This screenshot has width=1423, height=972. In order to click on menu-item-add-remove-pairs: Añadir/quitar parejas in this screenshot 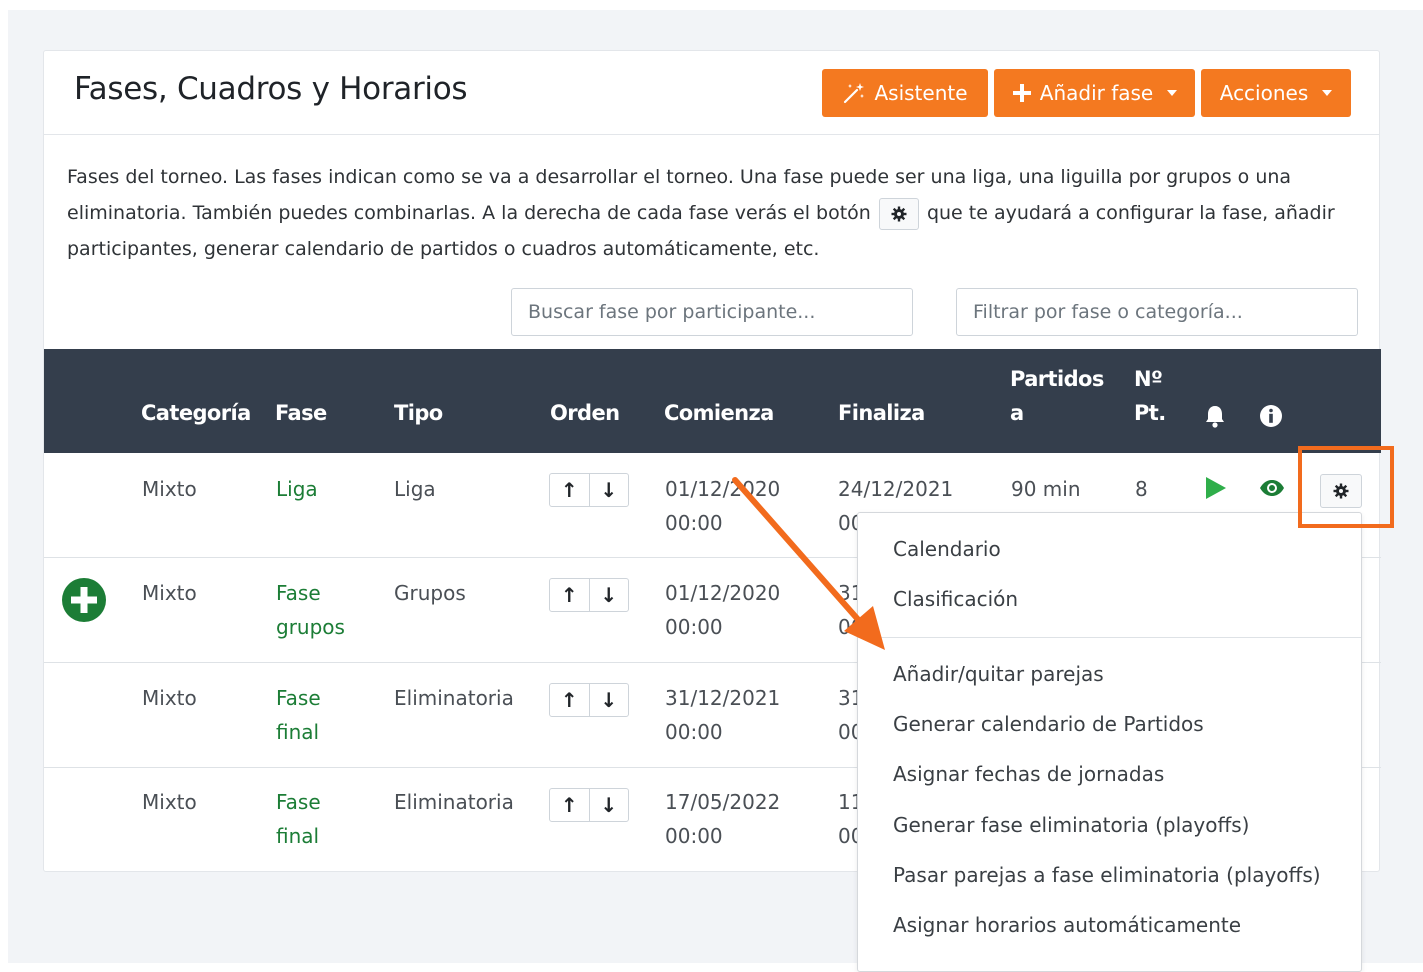, I will do `click(998, 674)`.